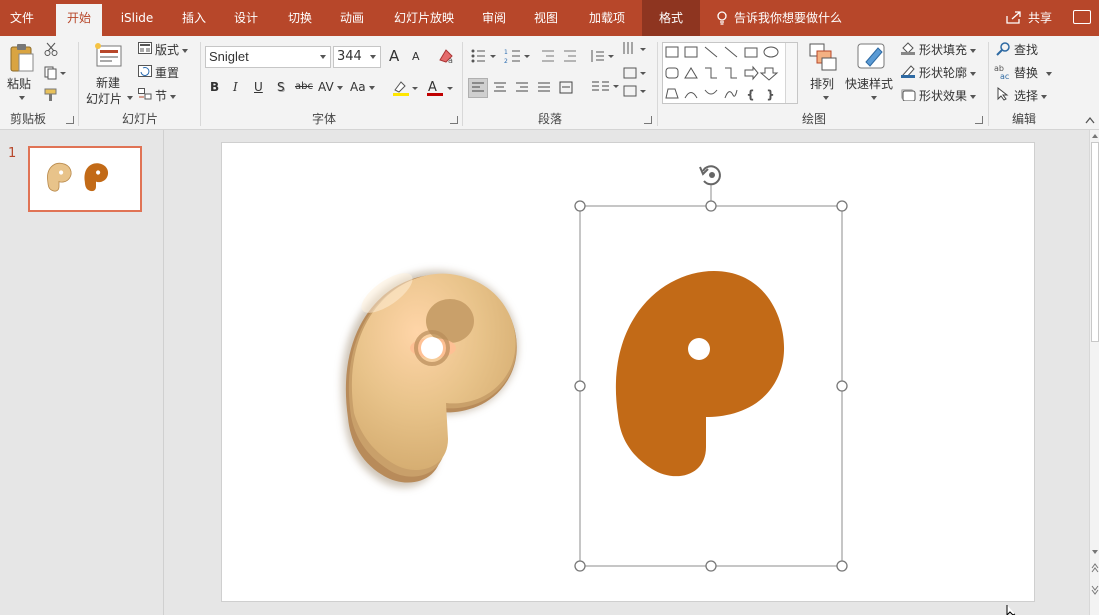 The width and height of the screenshot is (1099, 615). I want to click on change-case-button: Aa, so click(362, 87).